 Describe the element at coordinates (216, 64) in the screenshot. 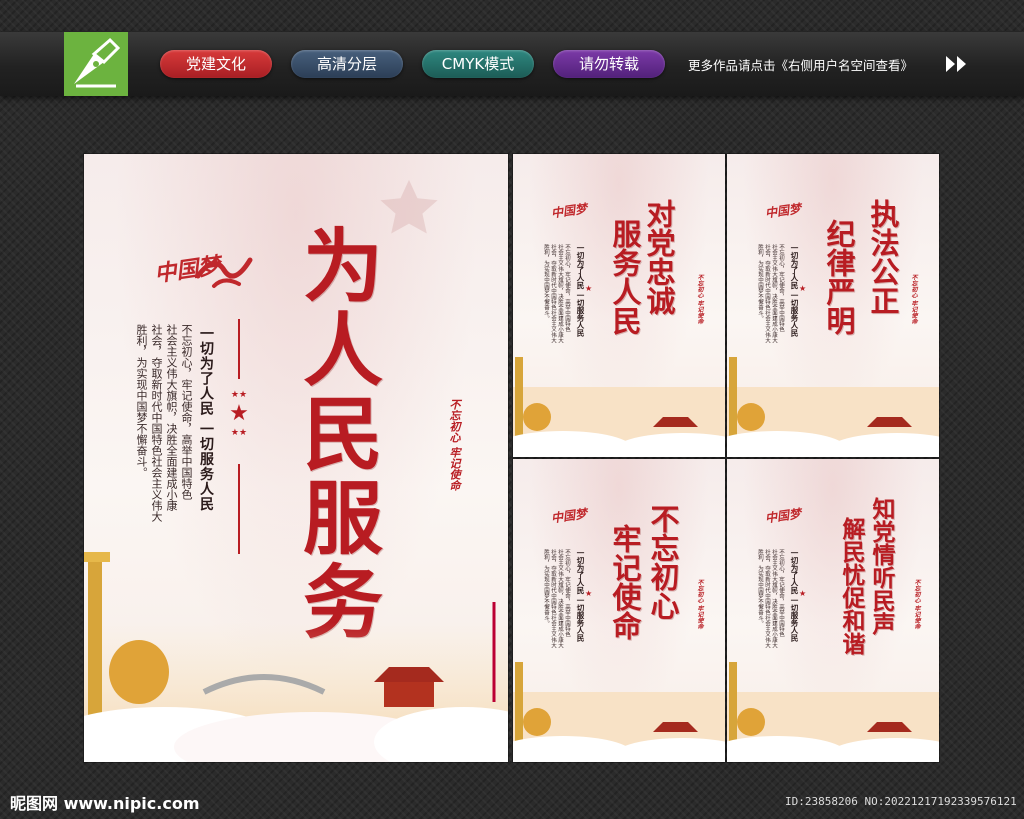

I see `tag-party-culture: 党建文化` at that location.